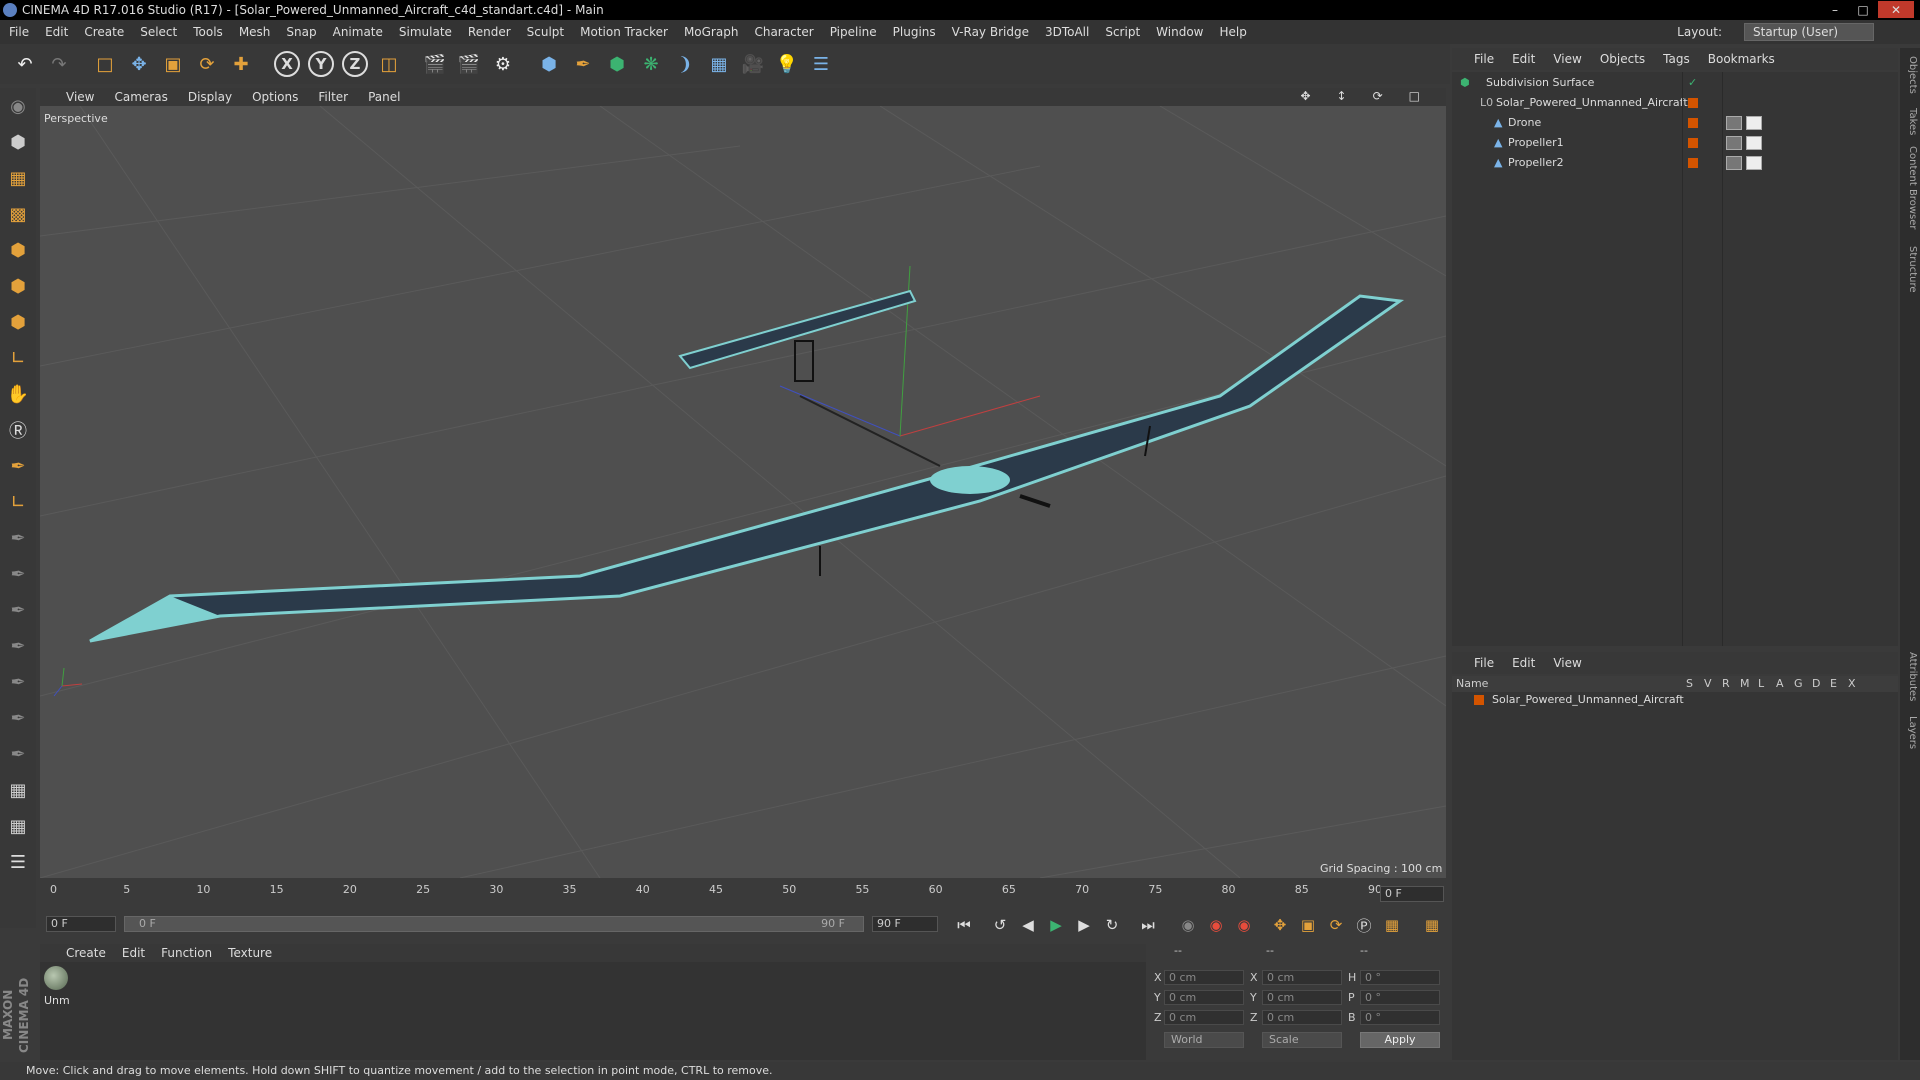 Image resolution: width=1920 pixels, height=1080 pixels. Describe the element at coordinates (1567, 59) in the screenshot. I see `objects-menu-view: View` at that location.